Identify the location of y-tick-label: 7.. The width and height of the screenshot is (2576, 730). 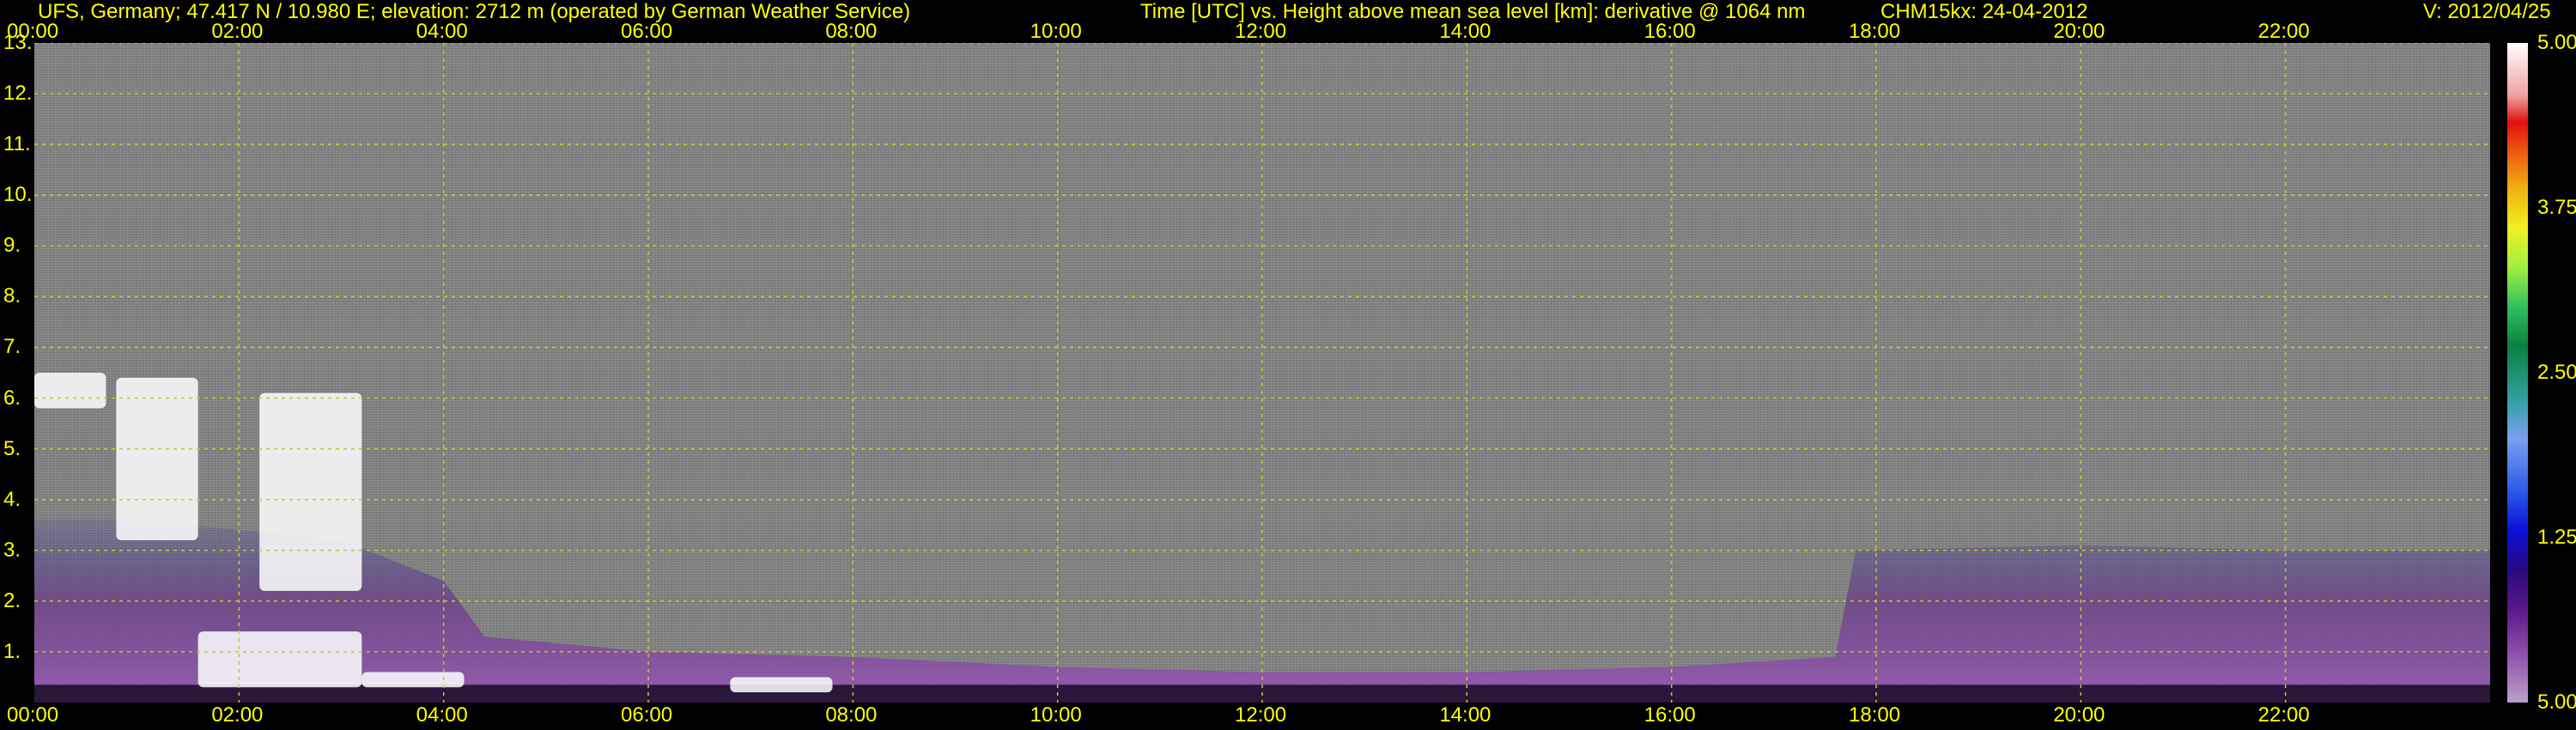
(12, 347).